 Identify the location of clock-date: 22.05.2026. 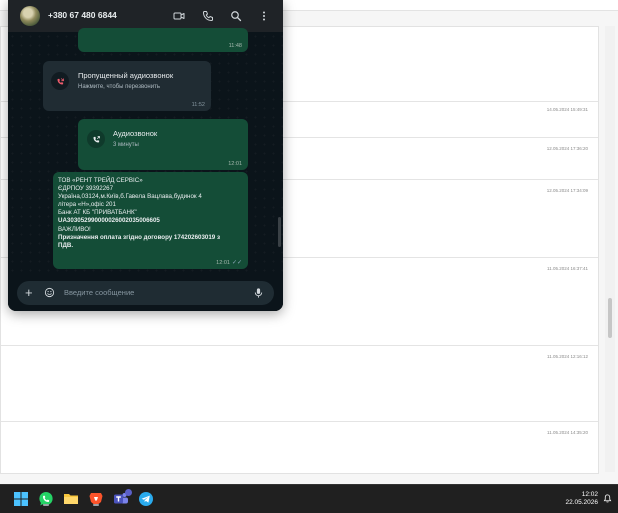
(581, 502).